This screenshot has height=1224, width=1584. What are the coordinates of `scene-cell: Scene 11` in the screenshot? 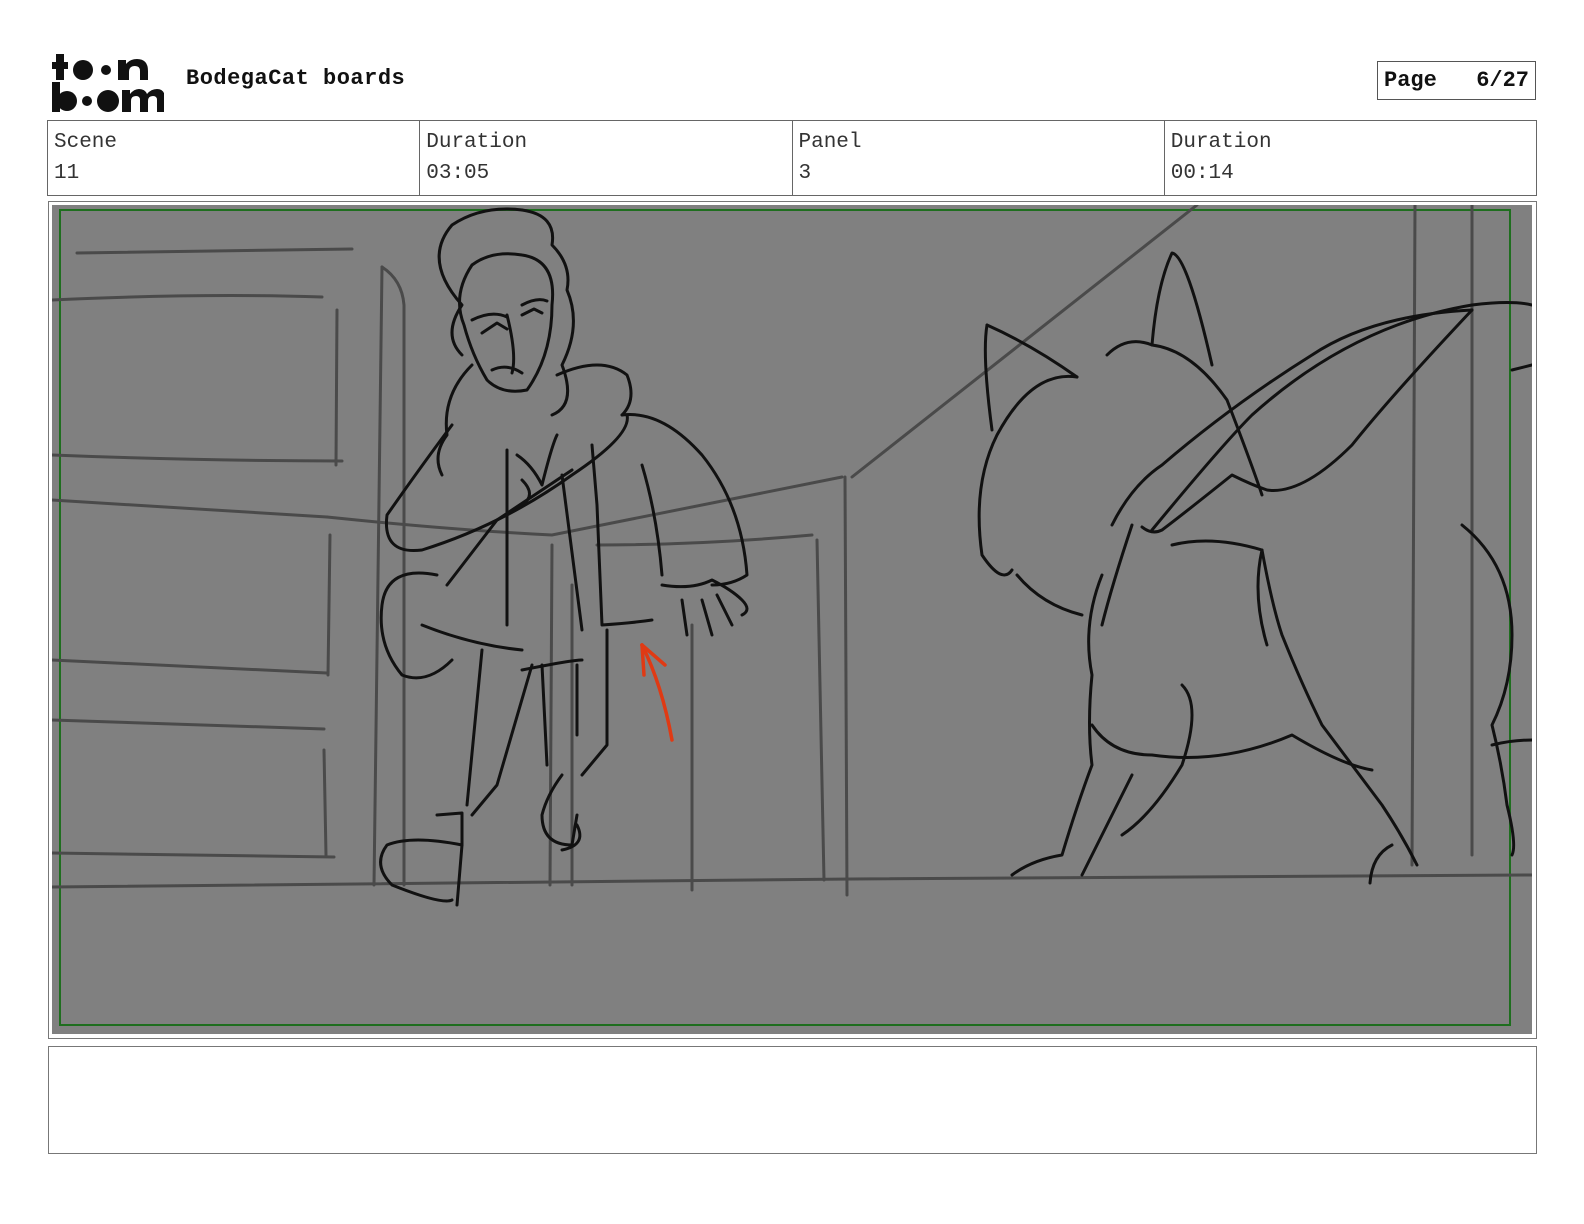 It's located at (234, 158).